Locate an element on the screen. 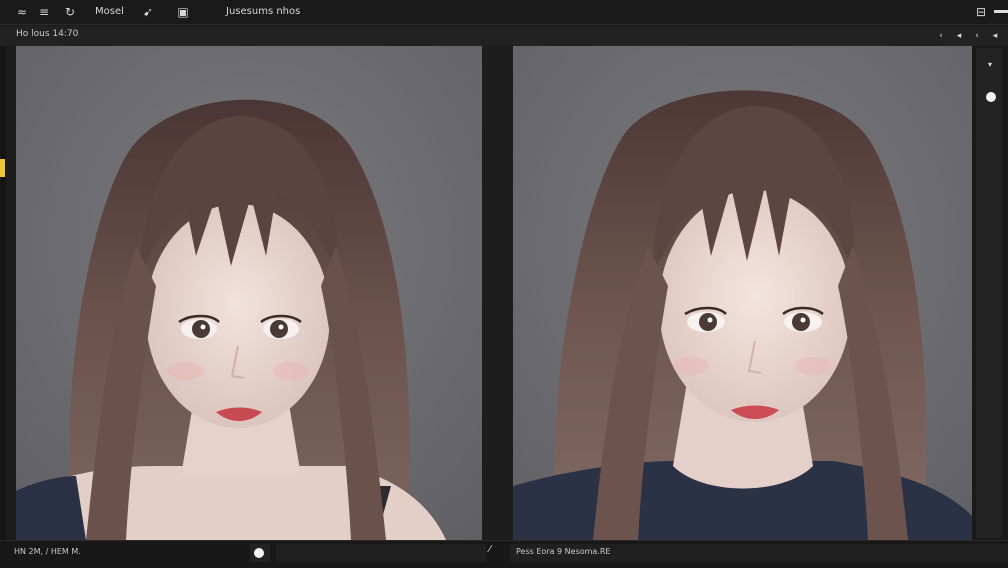 This screenshot has width=1008, height=568. active-tool-marker is located at coordinates (2, 168).